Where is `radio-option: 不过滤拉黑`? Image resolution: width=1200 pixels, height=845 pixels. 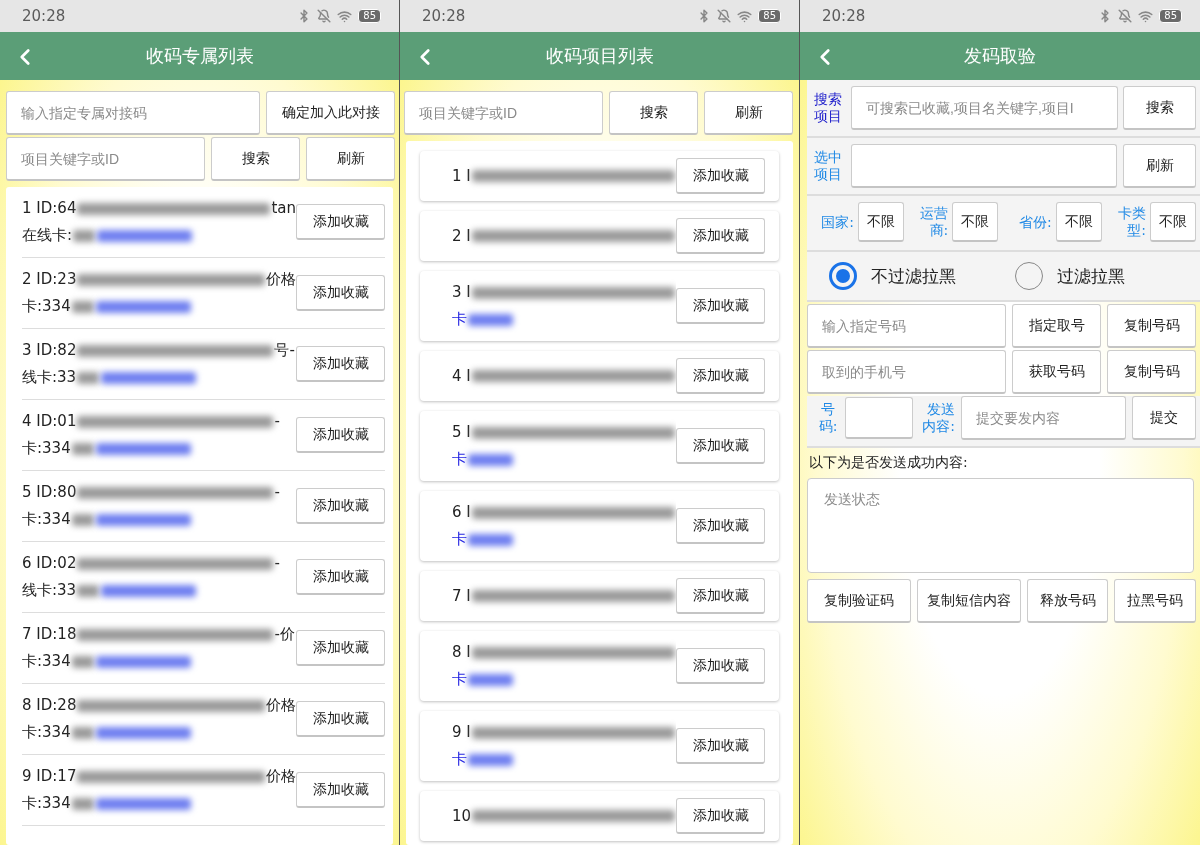 radio-option: 不过滤拉黑 is located at coordinates (892, 276).